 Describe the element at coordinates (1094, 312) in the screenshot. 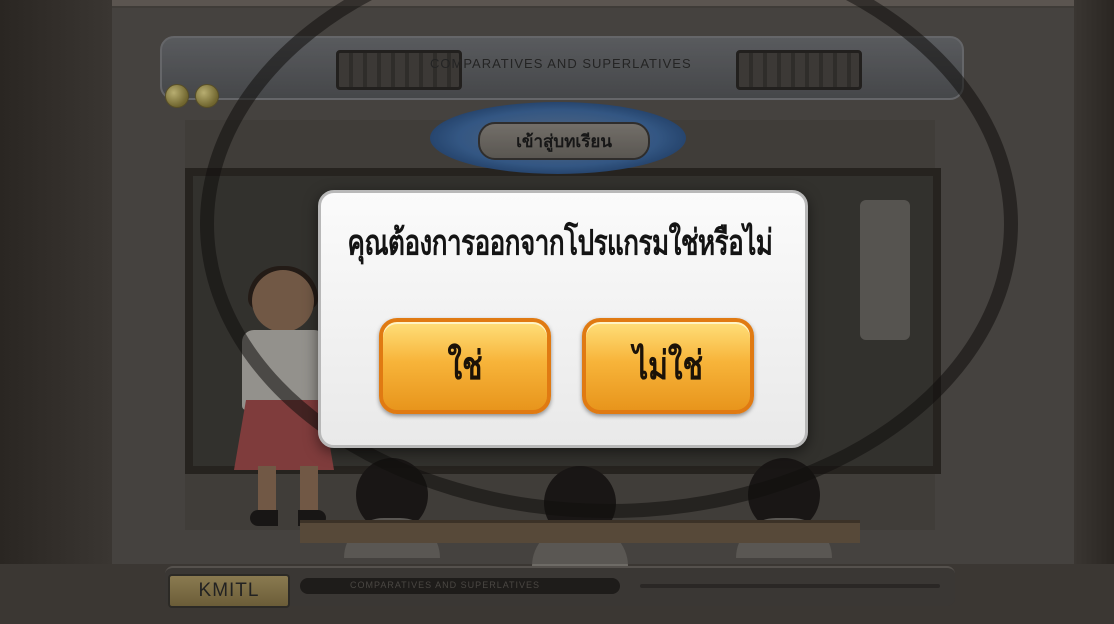

I see `right-margin` at that location.